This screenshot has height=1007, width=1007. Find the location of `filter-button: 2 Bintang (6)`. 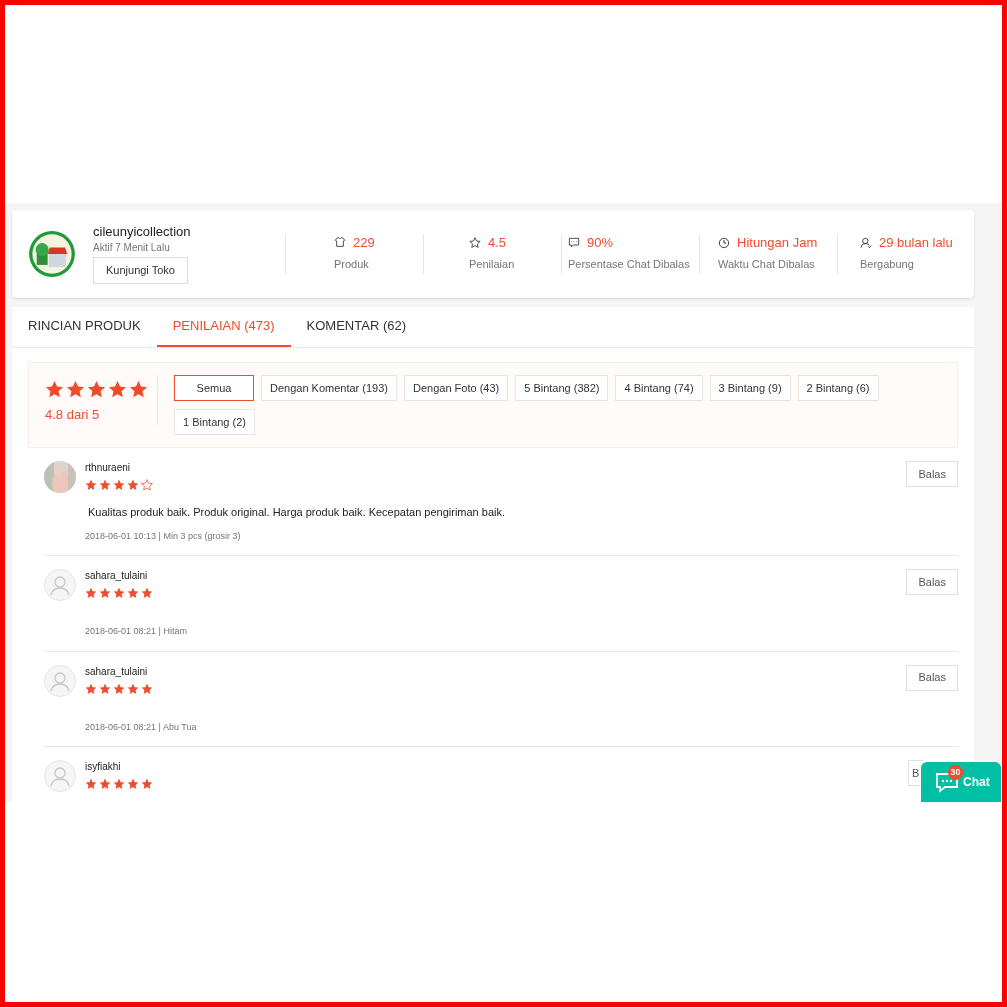

filter-button: 2 Bintang (6) is located at coordinates (838, 388).